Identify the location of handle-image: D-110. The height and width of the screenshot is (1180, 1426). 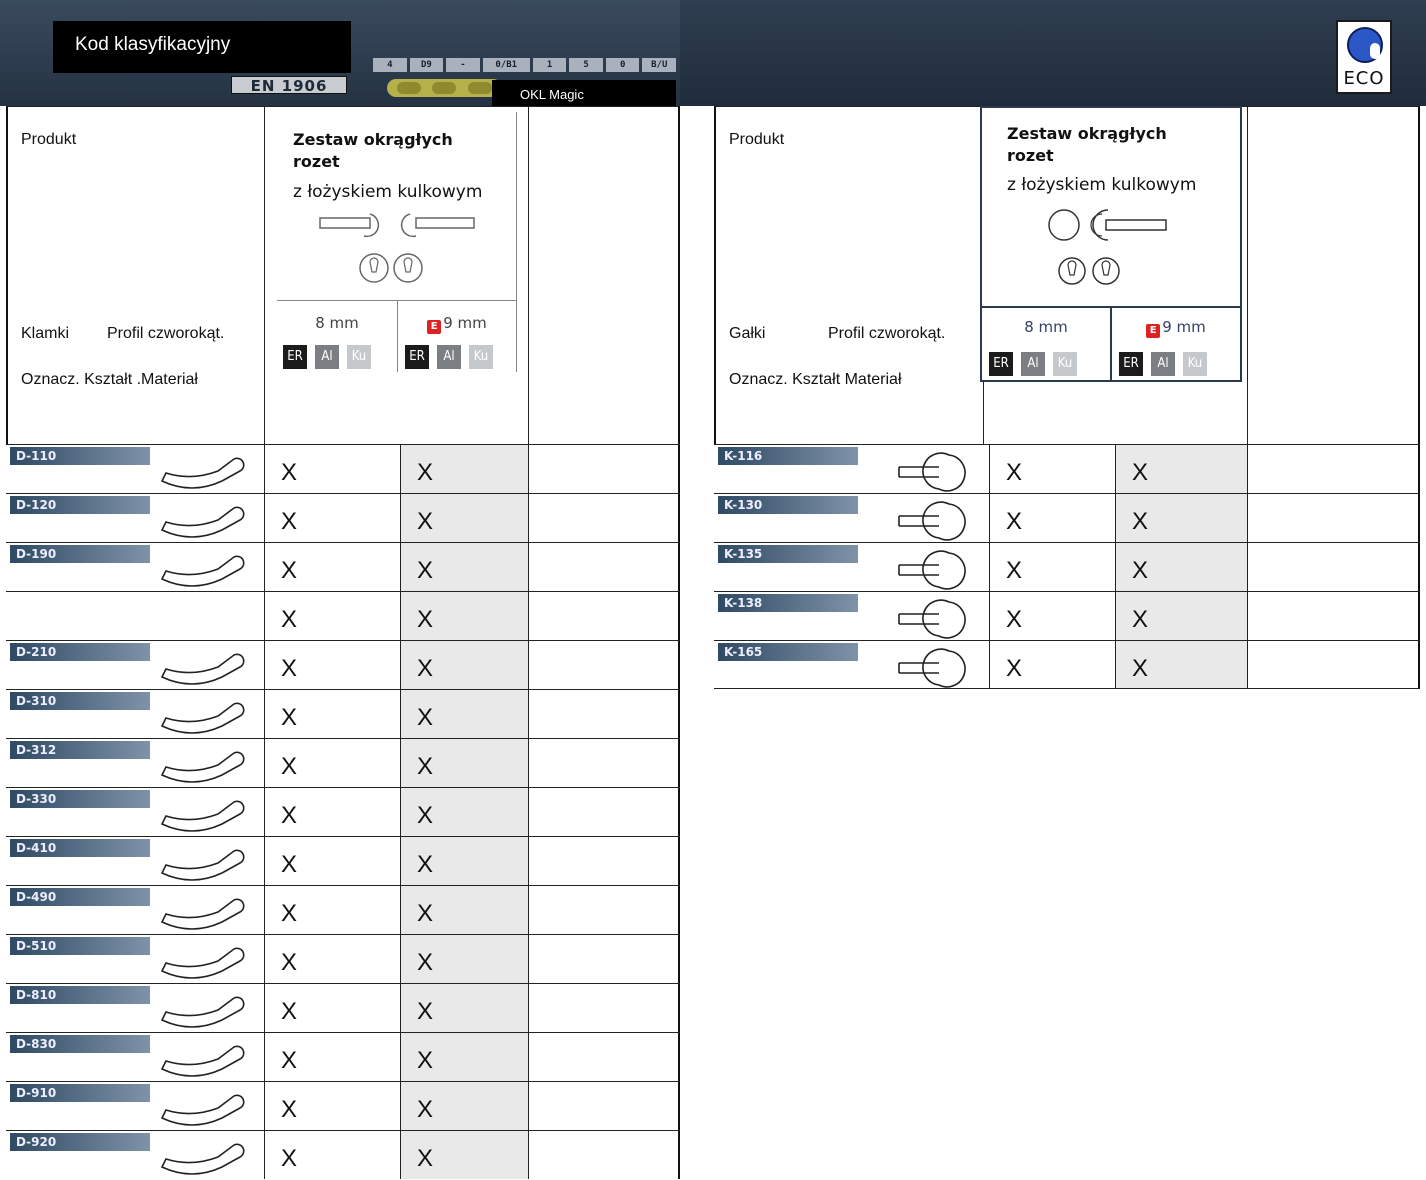
(135, 469).